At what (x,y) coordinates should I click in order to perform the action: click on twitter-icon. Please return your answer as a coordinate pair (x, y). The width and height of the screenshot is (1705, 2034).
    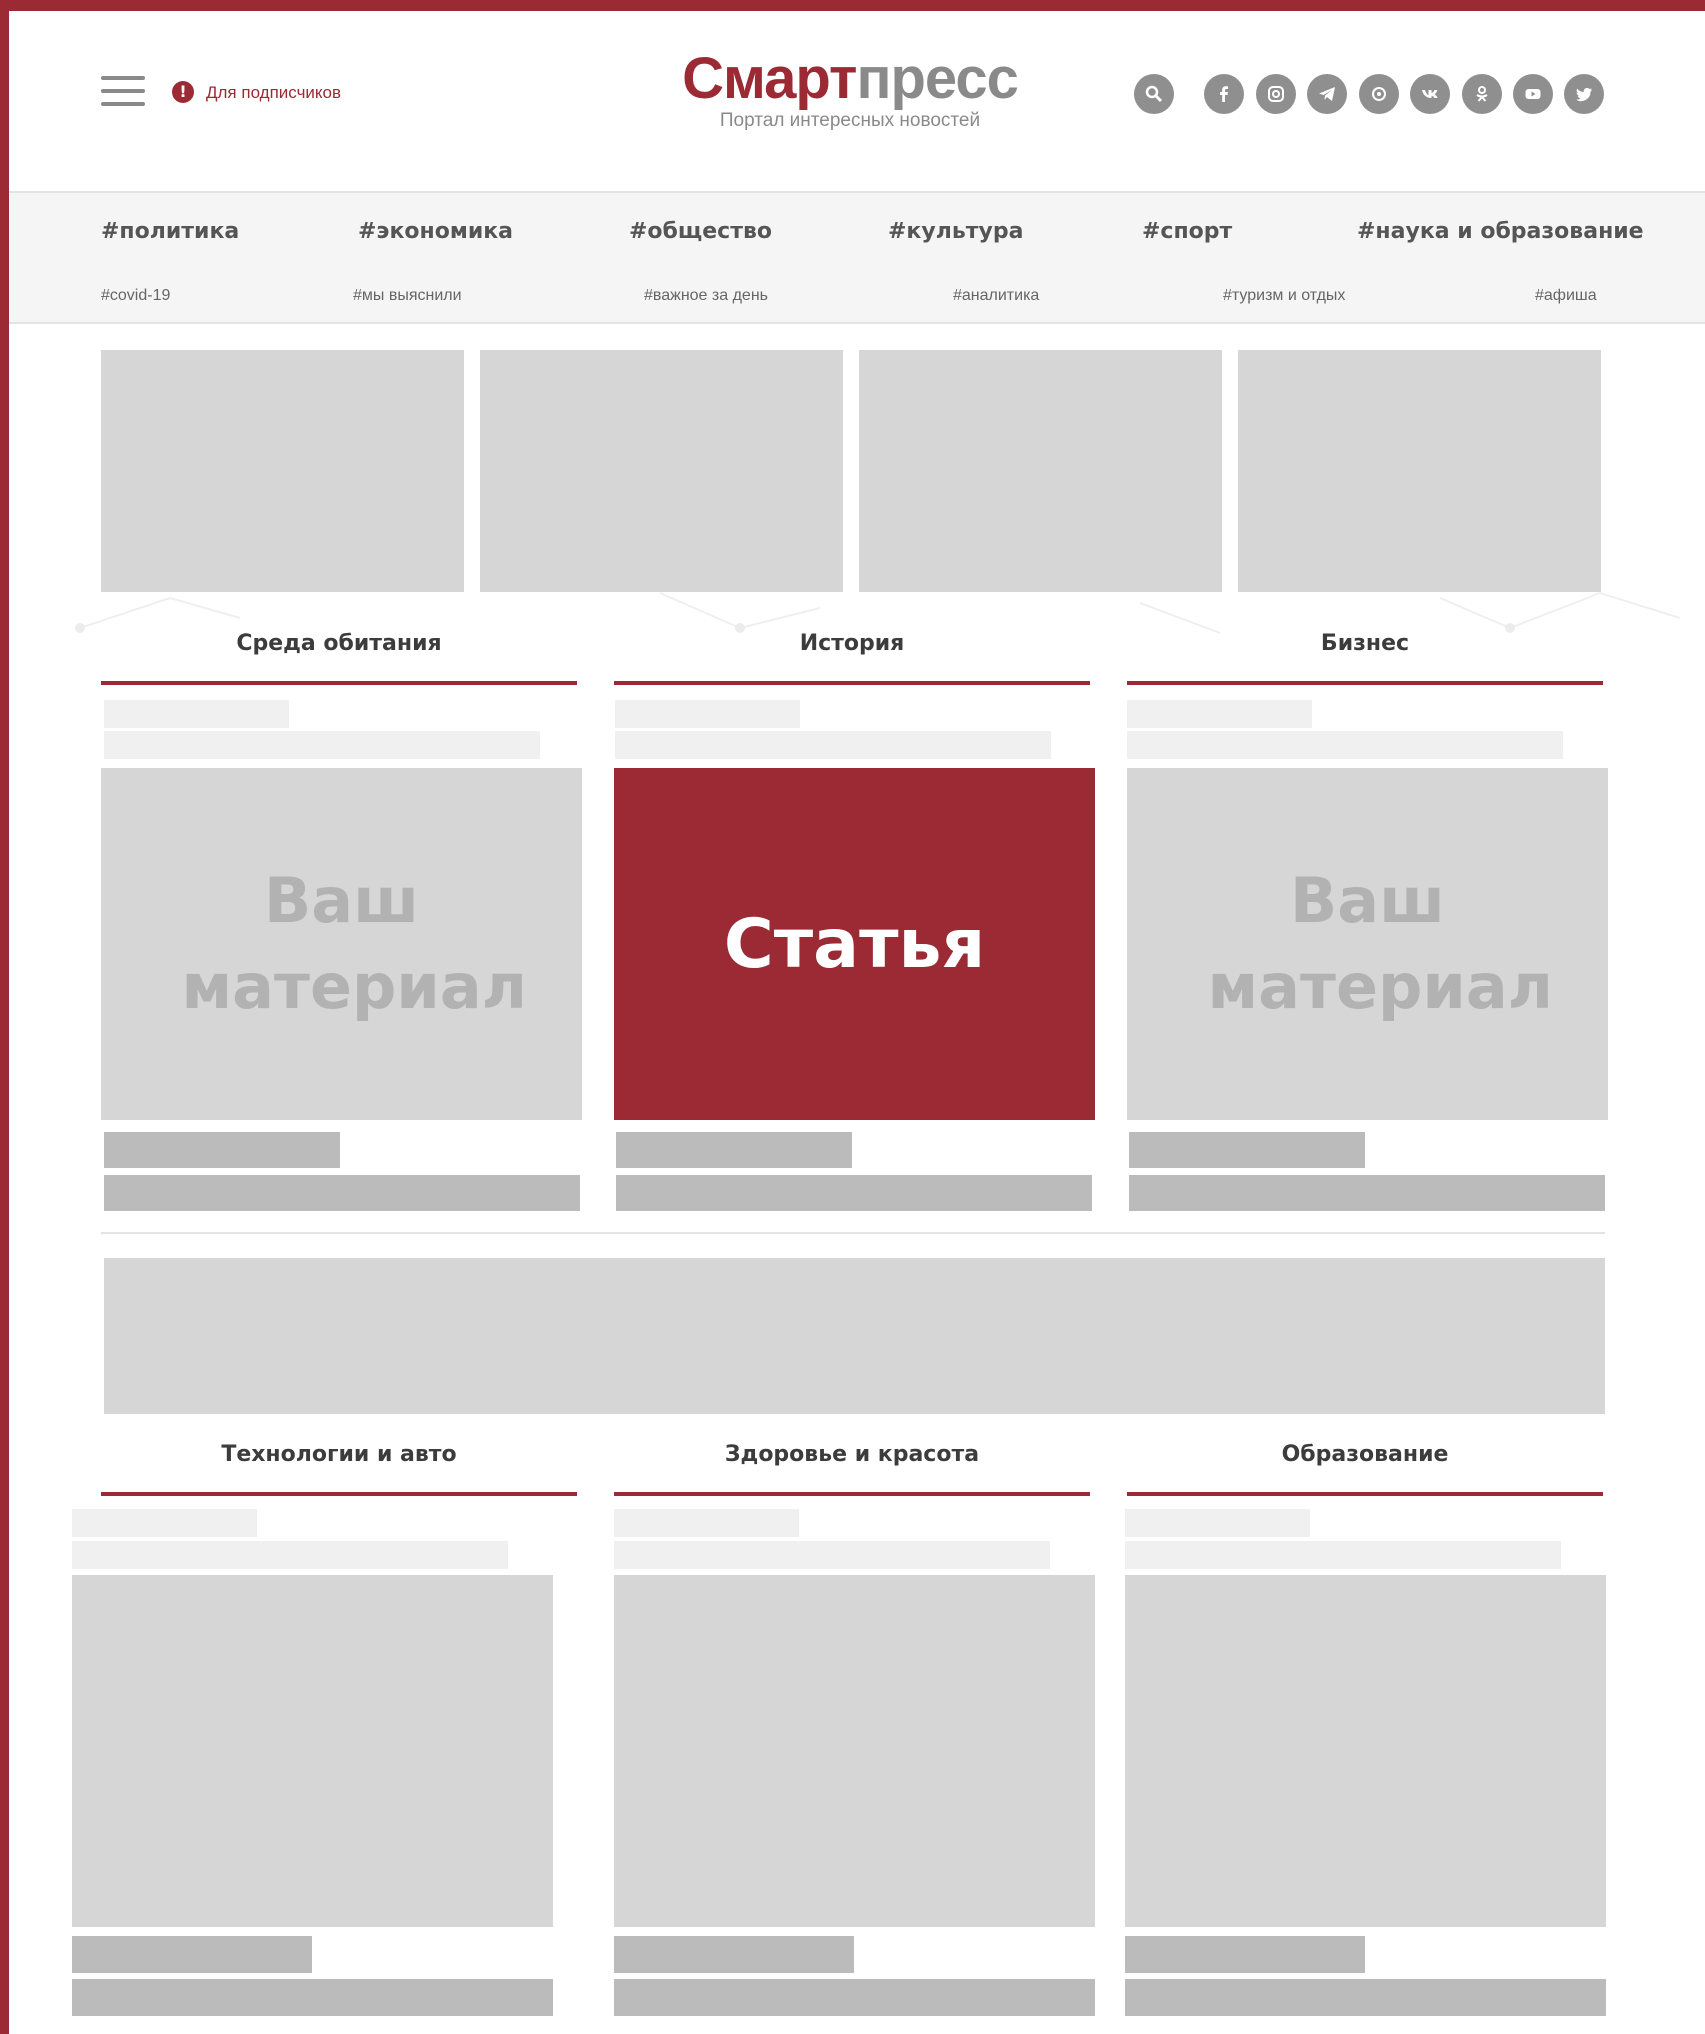
    Looking at the image, I should click on (1584, 94).